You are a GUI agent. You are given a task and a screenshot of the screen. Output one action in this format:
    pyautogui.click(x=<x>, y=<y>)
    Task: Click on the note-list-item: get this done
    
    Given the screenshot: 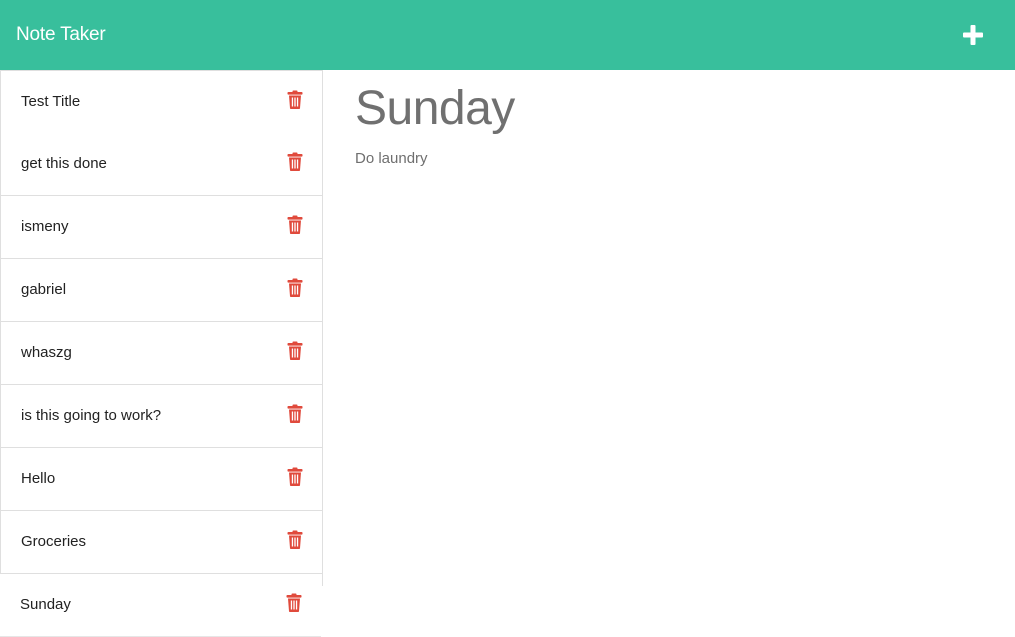 What is the action you would take?
    pyautogui.click(x=161, y=164)
    